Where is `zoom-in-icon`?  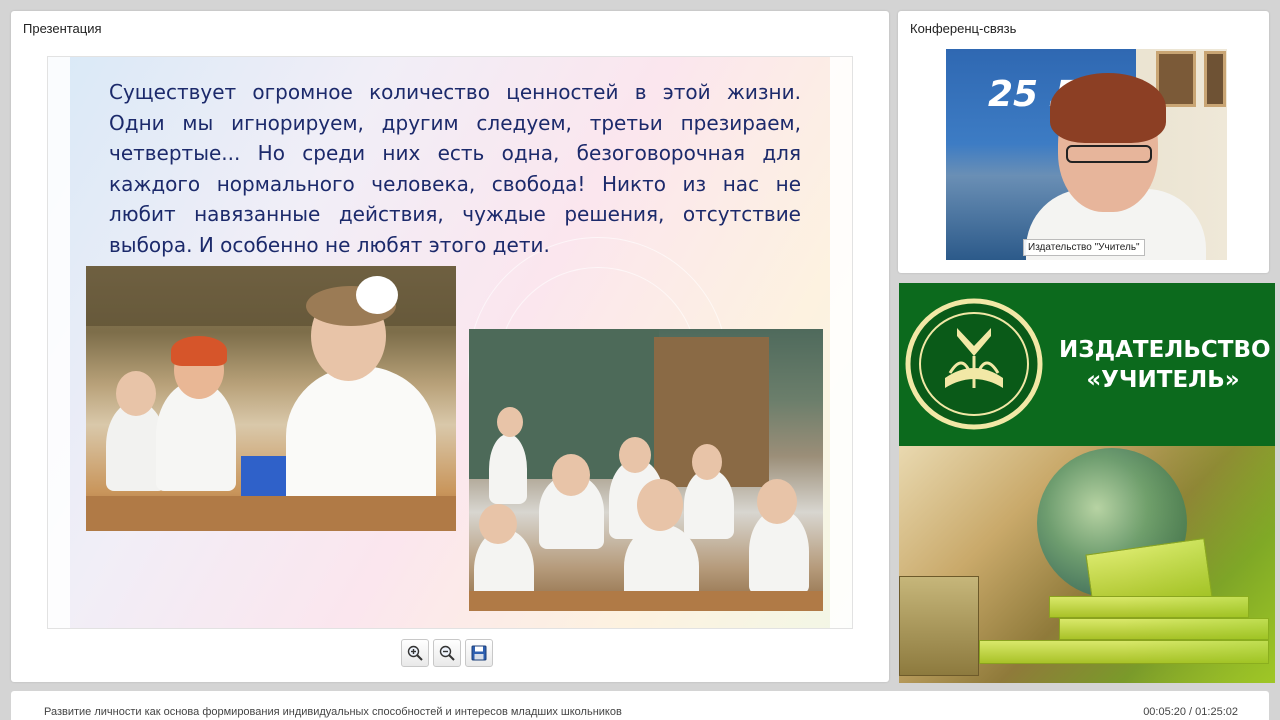 zoom-in-icon is located at coordinates (415, 653).